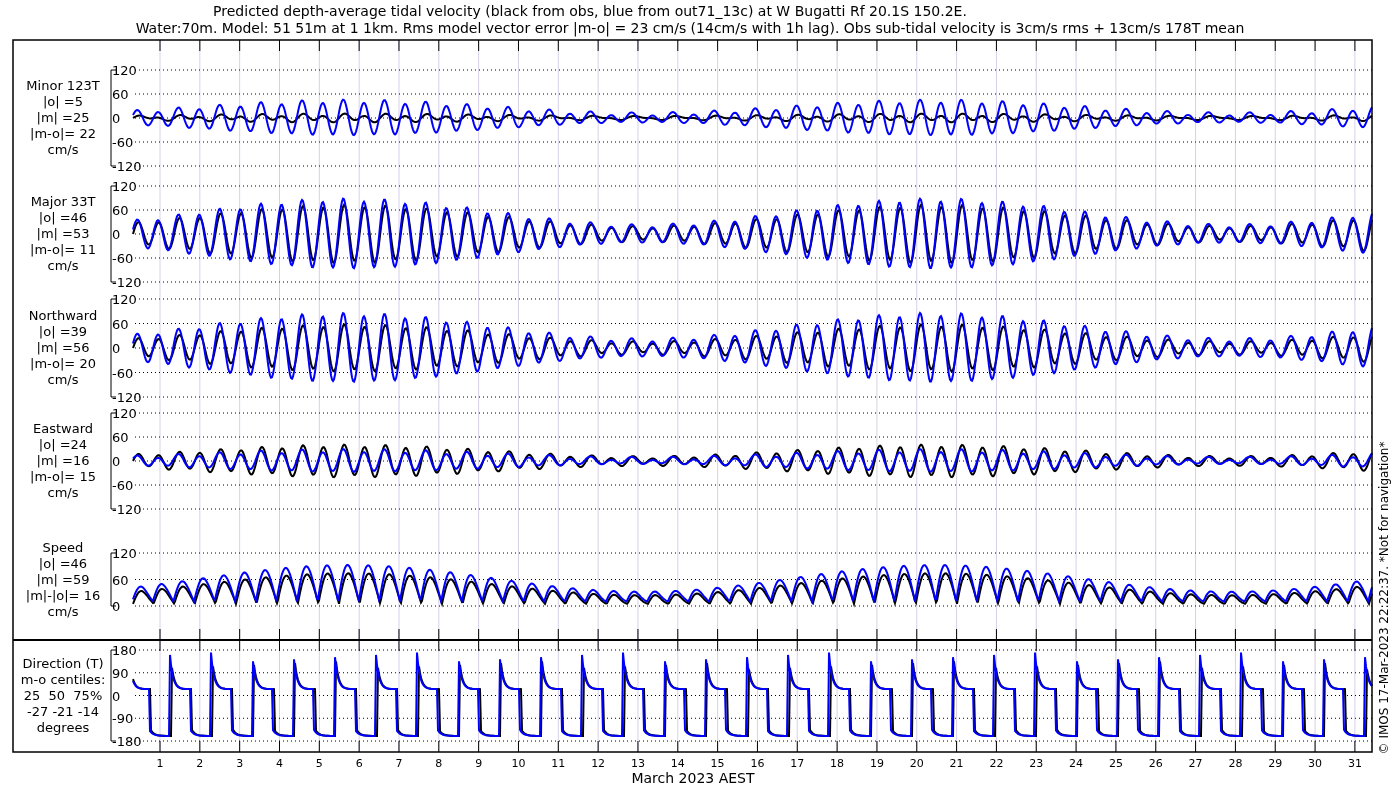 The image size is (1400, 800). I want to click on panel-label: Speed |o| =46 |m| =59 |m|-|o|= 16 cm/s, so click(63, 579).